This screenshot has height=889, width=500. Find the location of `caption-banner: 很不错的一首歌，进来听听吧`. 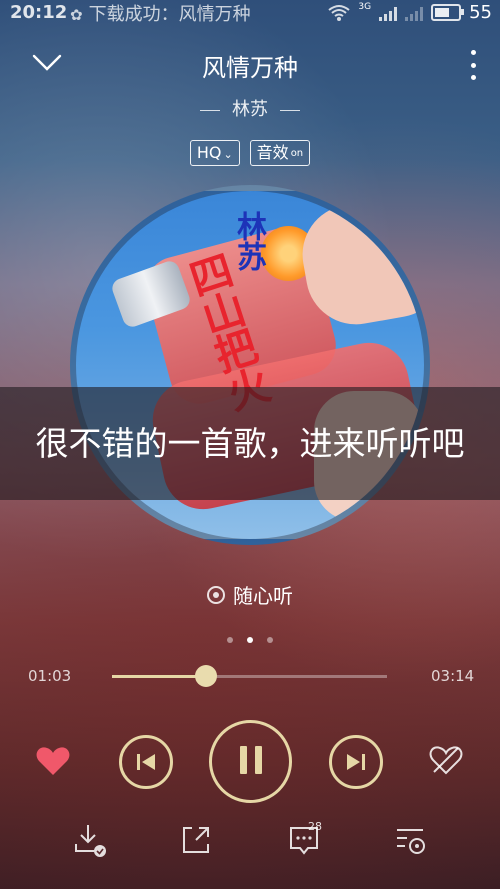

caption-banner: 很不错的一首歌，进来听听吧 is located at coordinates (250, 443).